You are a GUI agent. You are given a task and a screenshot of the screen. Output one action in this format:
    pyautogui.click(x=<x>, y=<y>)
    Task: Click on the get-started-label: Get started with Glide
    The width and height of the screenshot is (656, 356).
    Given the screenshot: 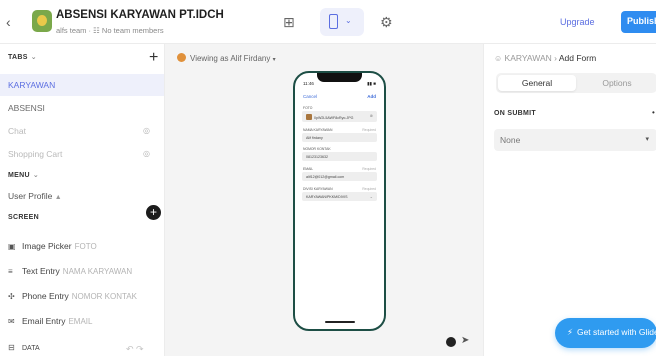 What is the action you would take?
    pyautogui.click(x=616, y=332)
    